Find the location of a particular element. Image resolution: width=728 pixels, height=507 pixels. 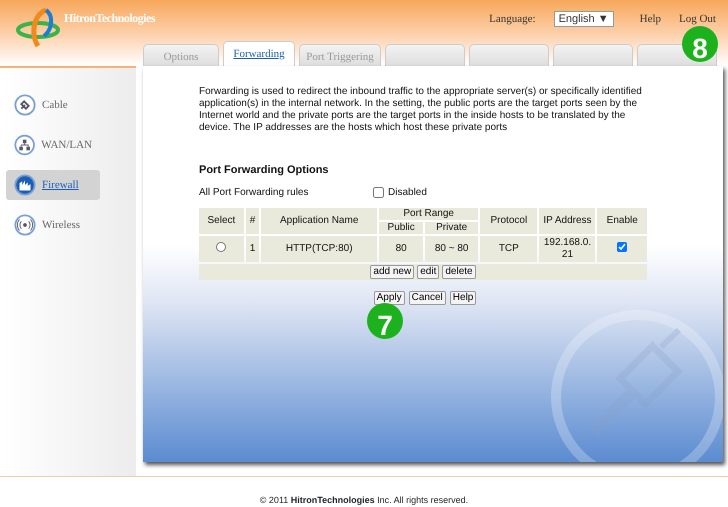

disabled-label: Disabled is located at coordinates (407, 193).